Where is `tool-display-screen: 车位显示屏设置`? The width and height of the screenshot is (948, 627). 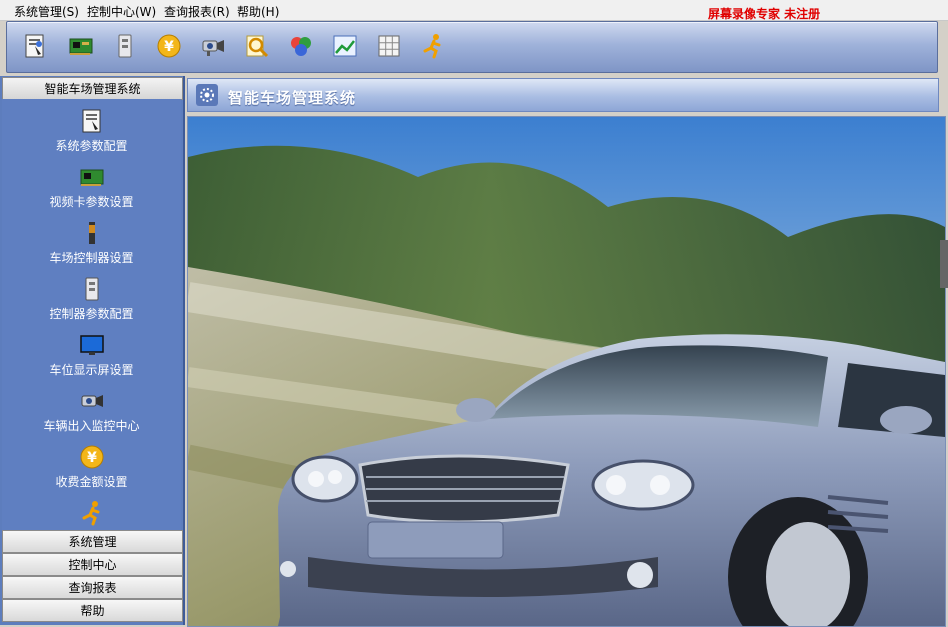
tool-display-screen: 车位显示屏设置 is located at coordinates (91, 354).